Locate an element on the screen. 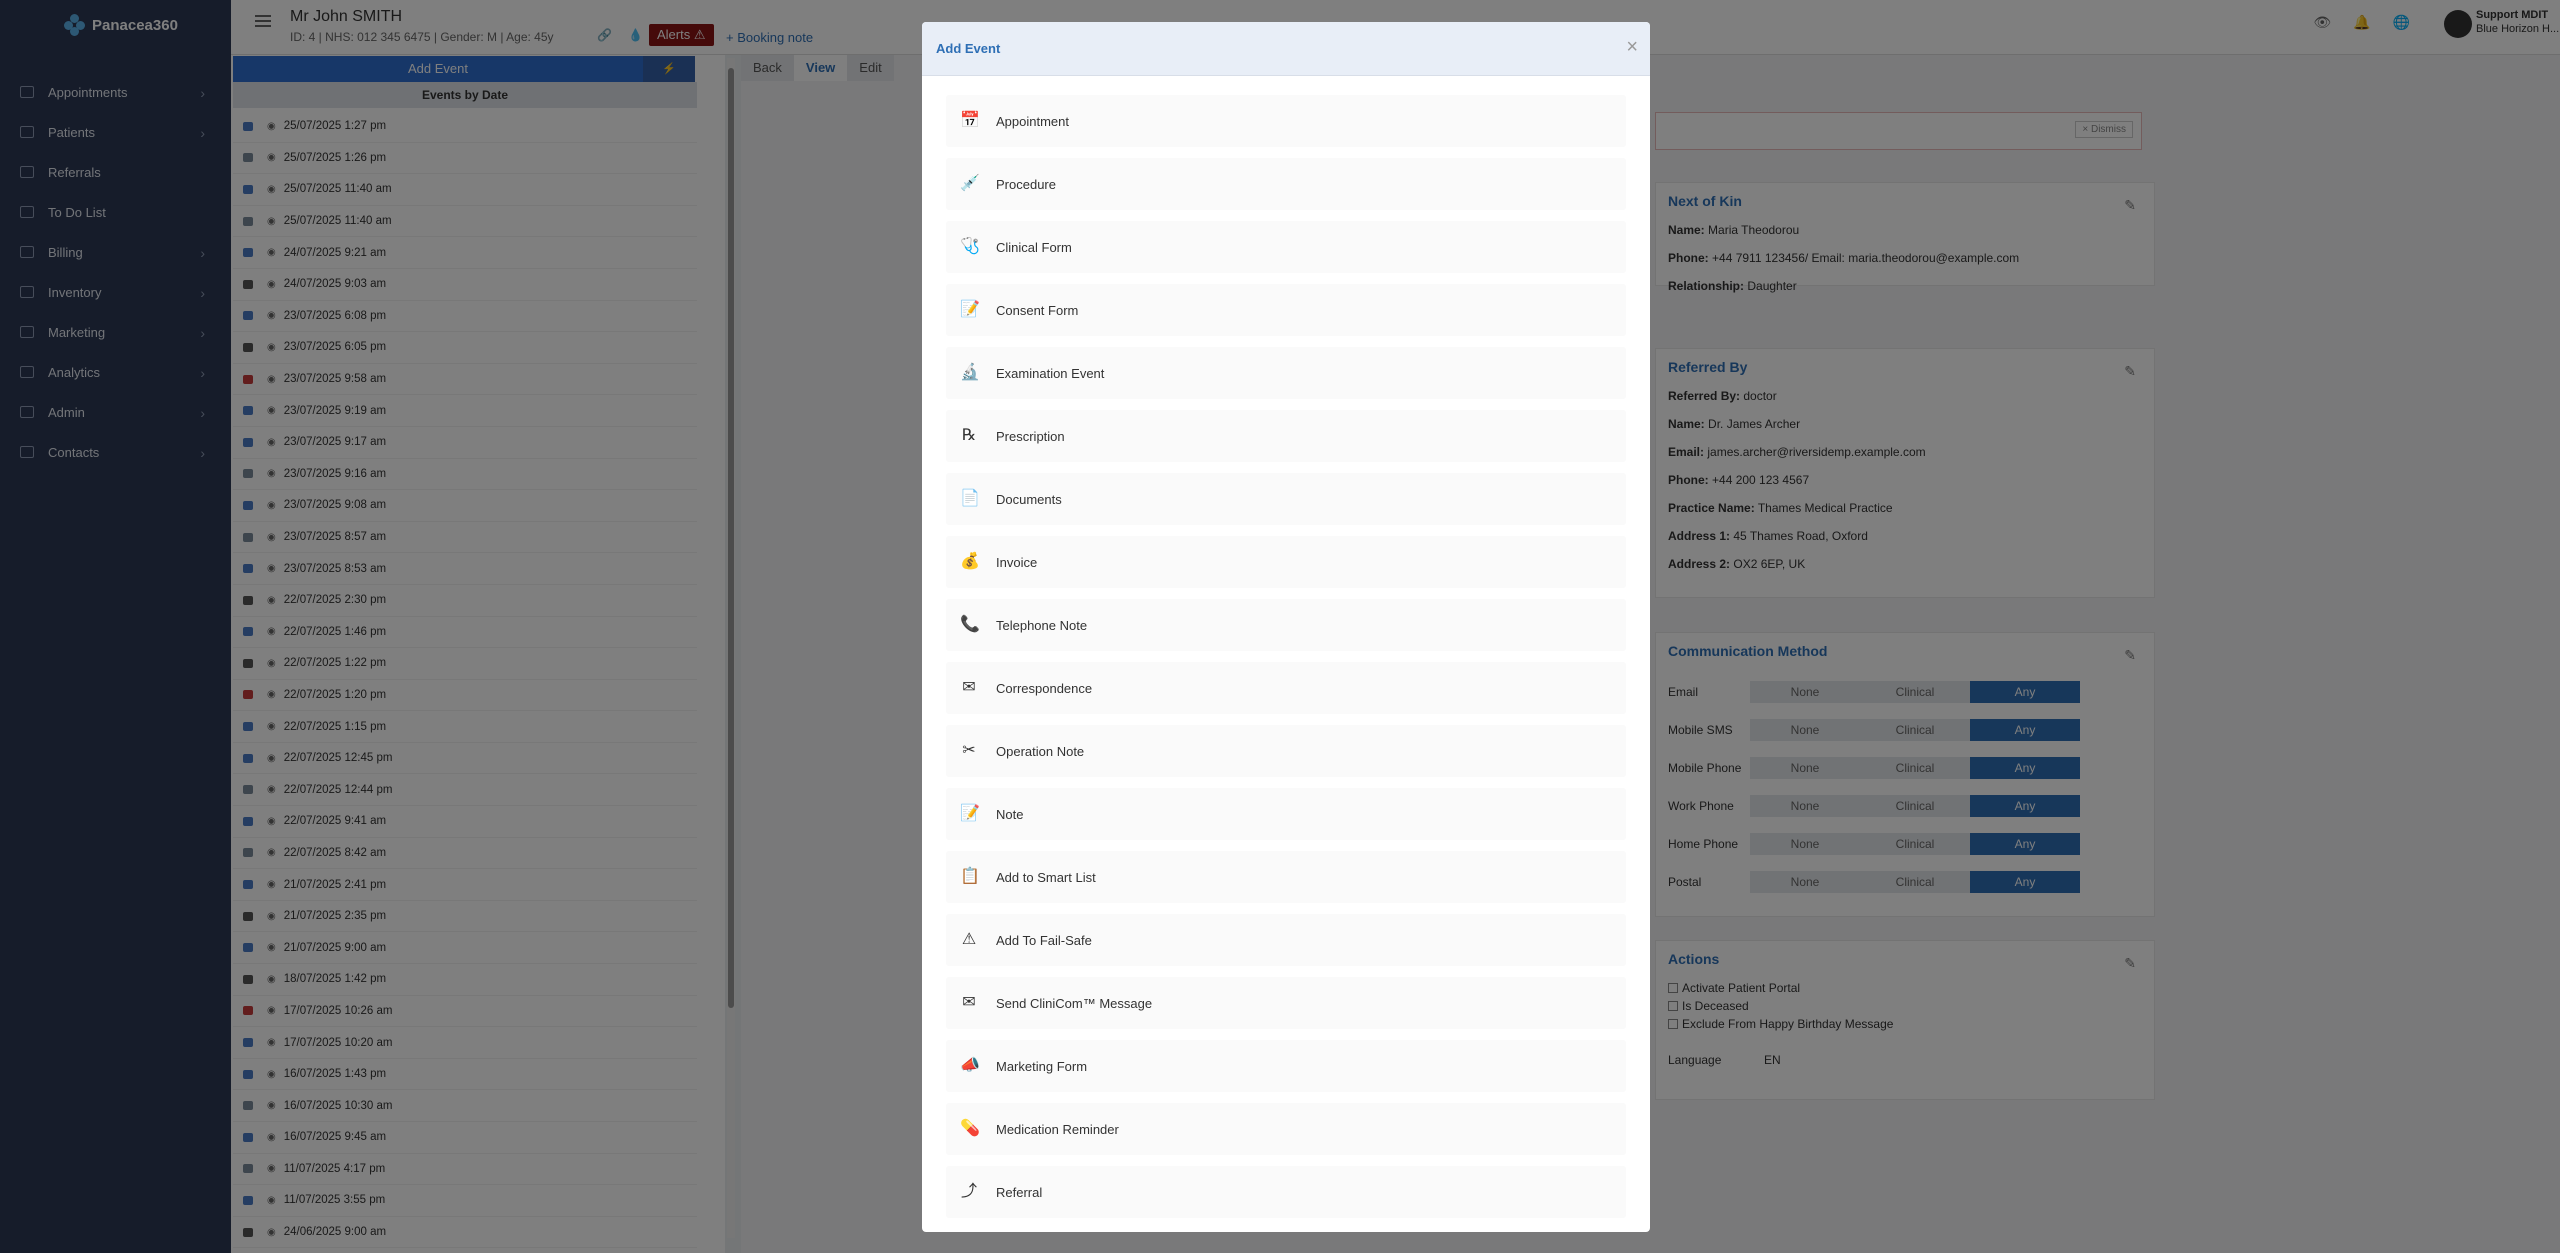 The image size is (2560, 1253). telephone-icon: 📞 is located at coordinates (970, 624).